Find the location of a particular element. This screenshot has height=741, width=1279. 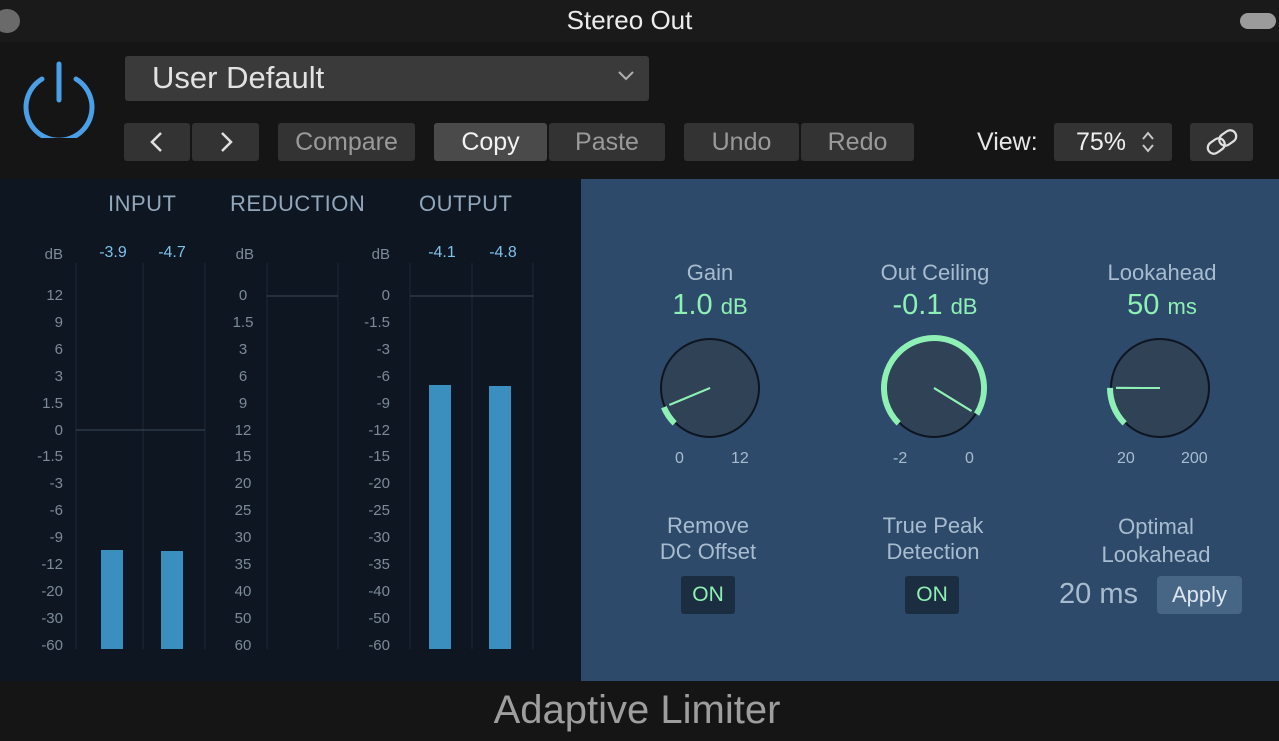

output-scale-tick: -15 is located at coordinates (379, 457).